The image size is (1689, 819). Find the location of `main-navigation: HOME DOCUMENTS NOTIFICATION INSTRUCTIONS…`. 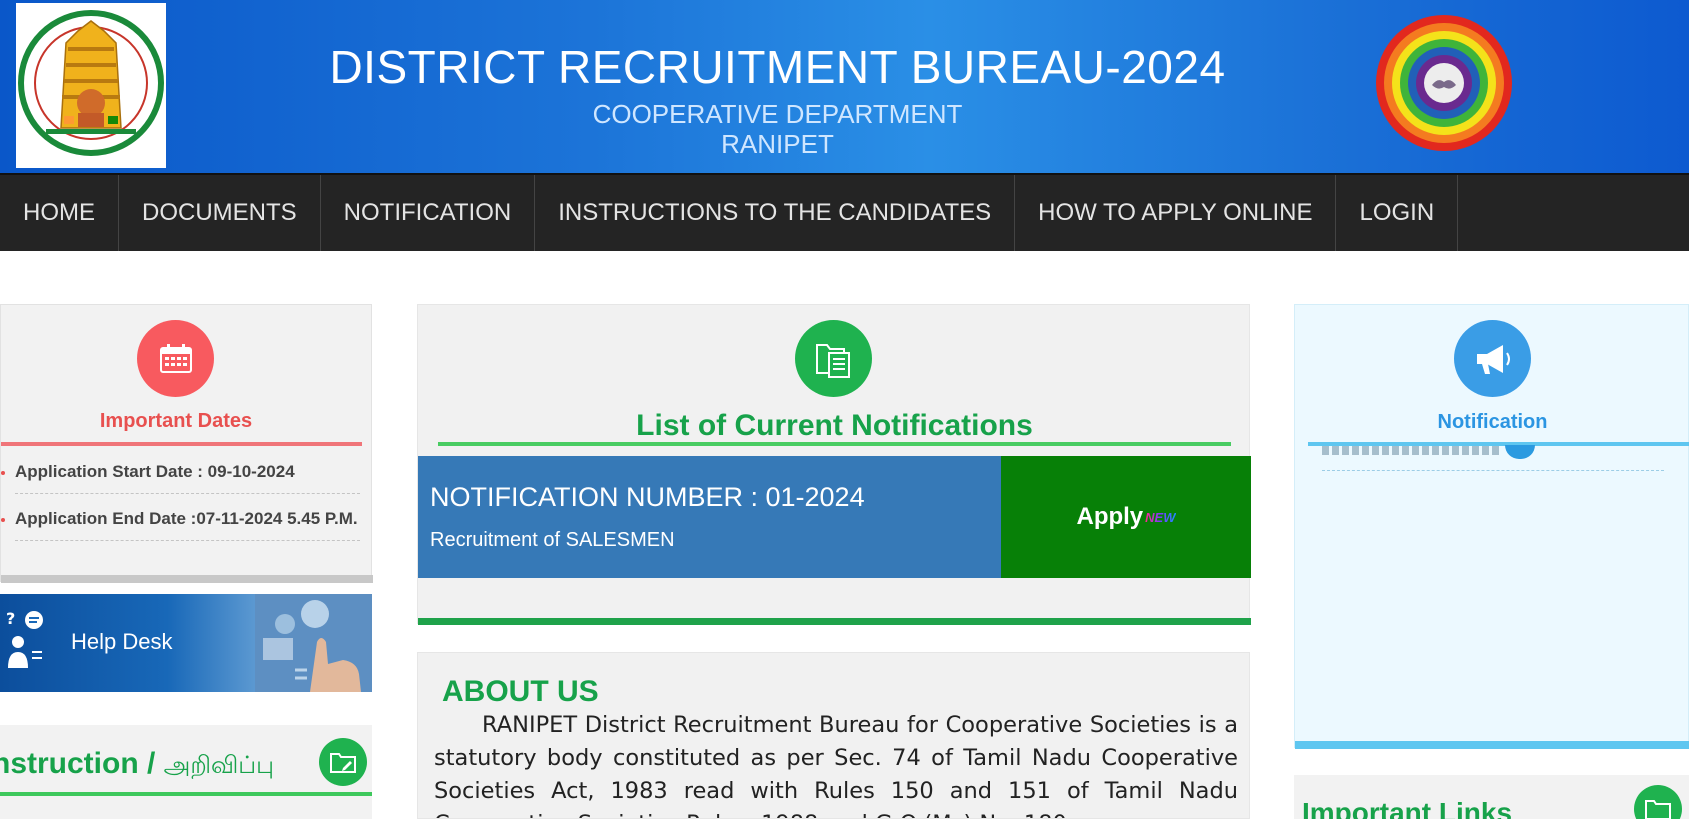

main-navigation: HOME DOCUMENTS NOTIFICATION INSTRUCTIONS… is located at coordinates (844, 212).